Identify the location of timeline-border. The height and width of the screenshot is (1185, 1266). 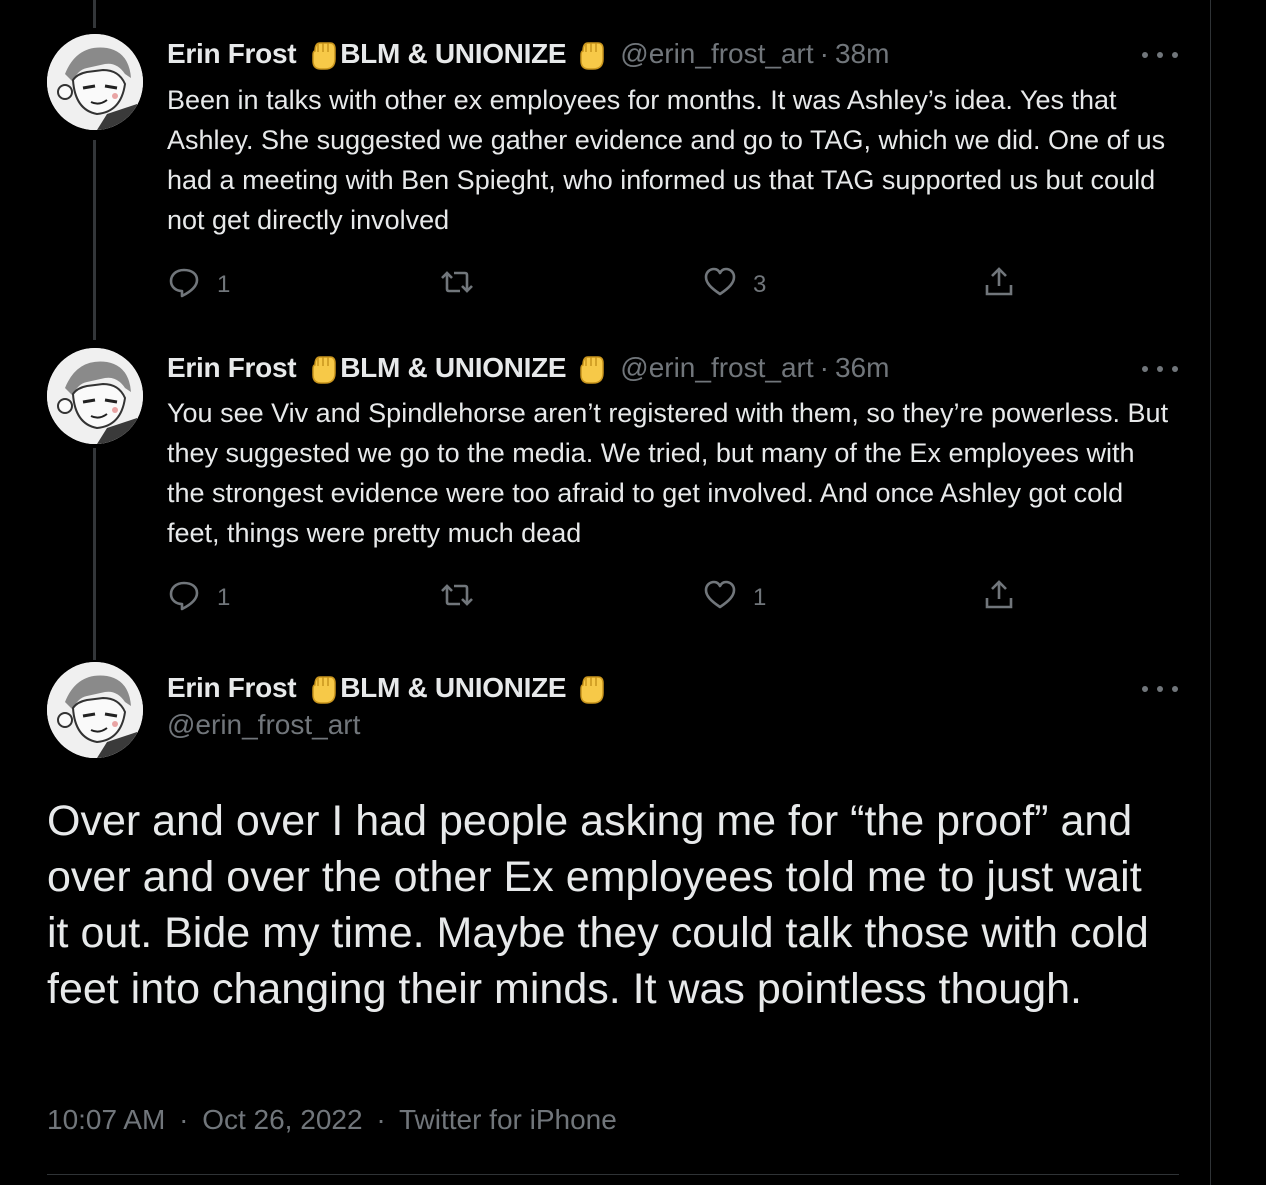
(1210, 592).